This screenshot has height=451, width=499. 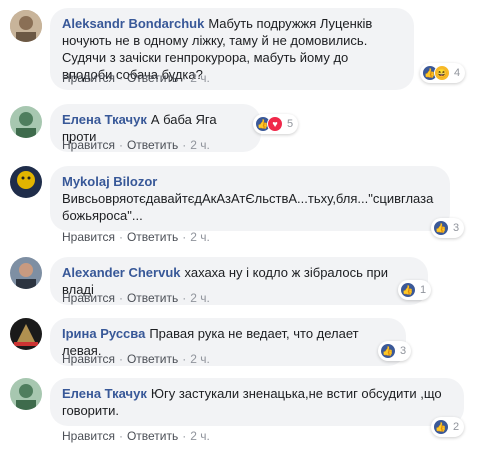 I want to click on reactions-badge: 👍 ♥ 5, so click(x=276, y=124).